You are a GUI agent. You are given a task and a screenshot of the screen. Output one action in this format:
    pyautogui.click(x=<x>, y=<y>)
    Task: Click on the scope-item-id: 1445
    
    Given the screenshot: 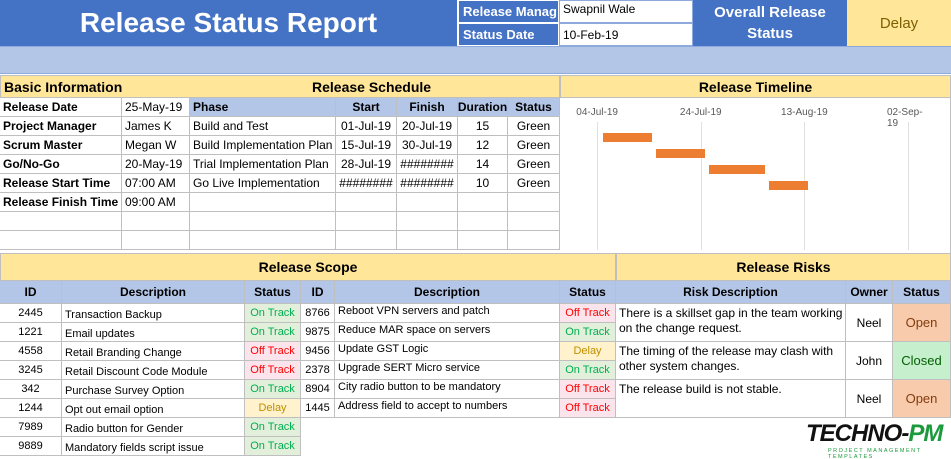 What is the action you would take?
    pyautogui.click(x=318, y=408)
    